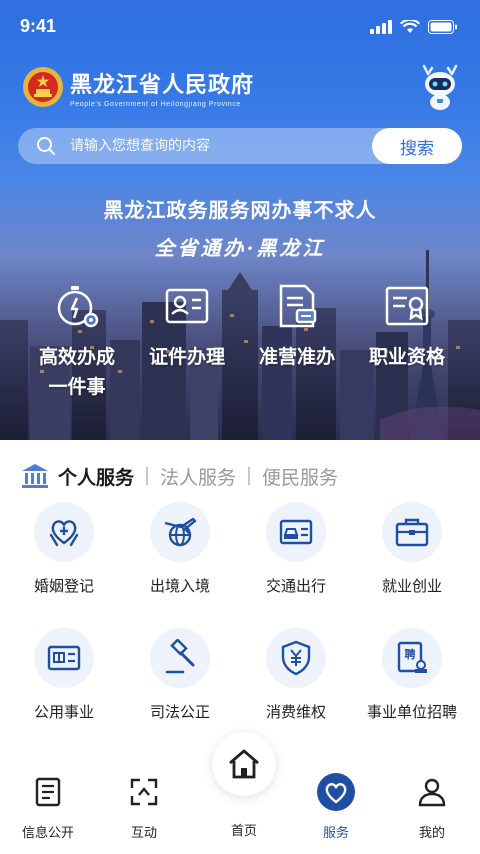 This screenshot has height=854, width=480. What do you see at coordinates (432, 792) in the screenshot?
I see `user-icon` at bounding box center [432, 792].